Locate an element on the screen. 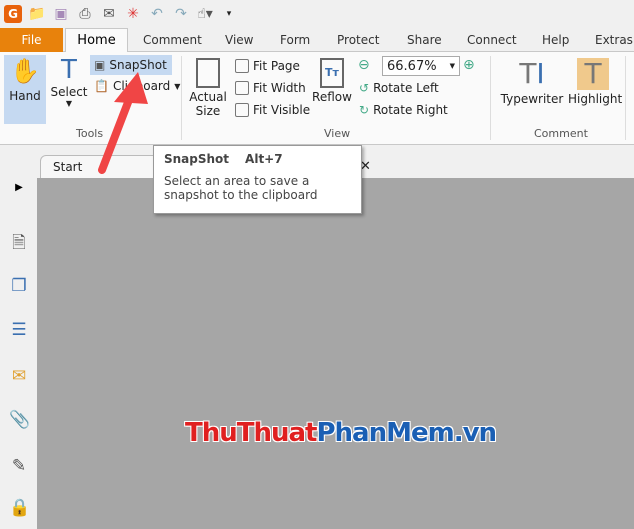  highlight-icon: T is located at coordinates (593, 74).